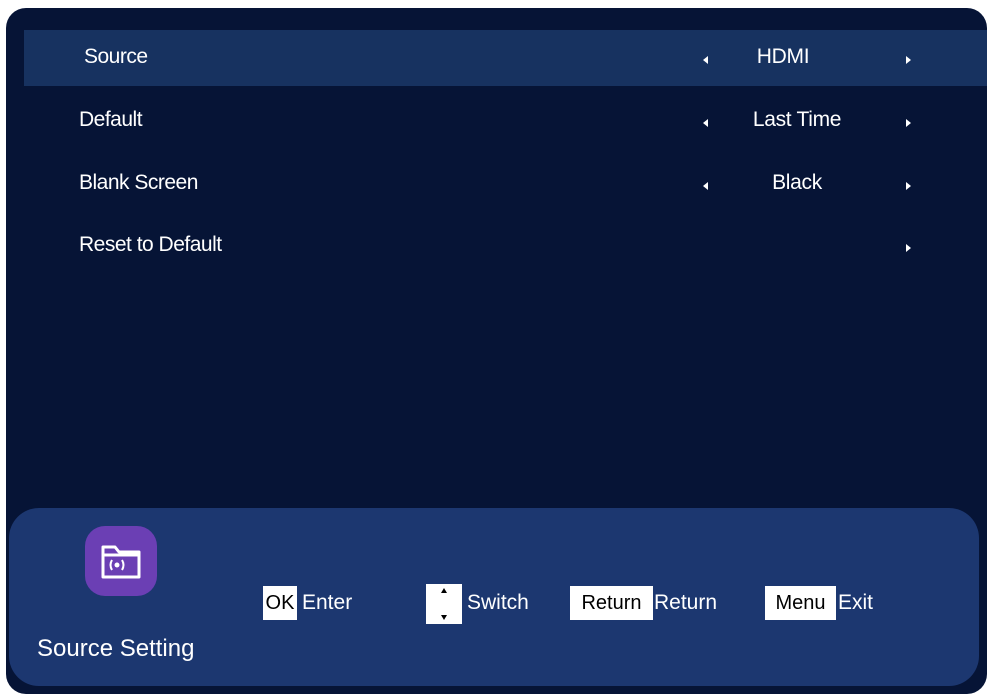 The height and width of the screenshot is (699, 989). What do you see at coordinates (800, 603) in the screenshot?
I see `menu-key: Menu` at bounding box center [800, 603].